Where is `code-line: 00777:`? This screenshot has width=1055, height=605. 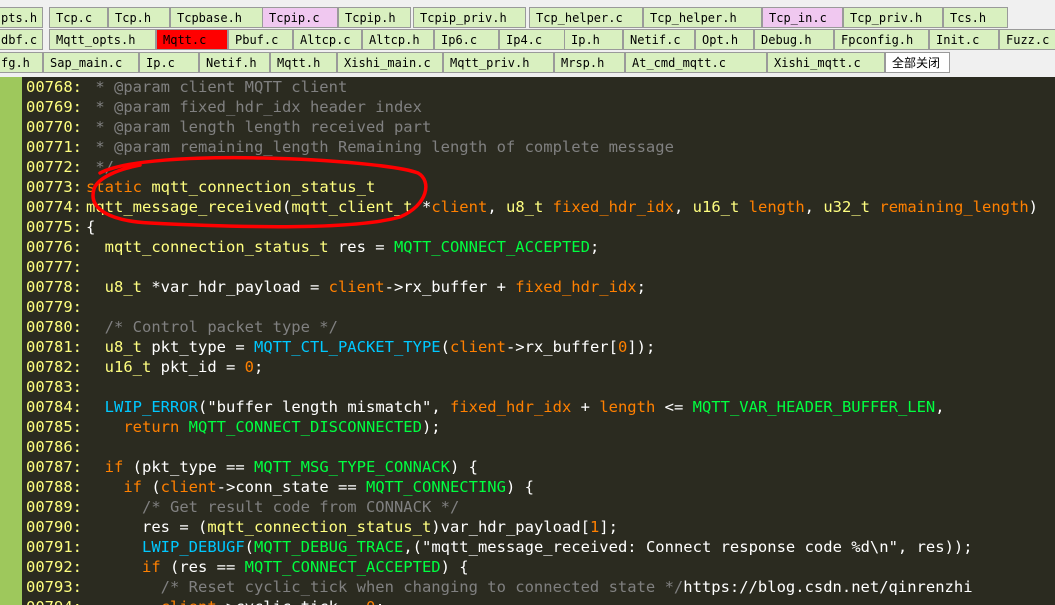
code-line: 00777: is located at coordinates (54, 267).